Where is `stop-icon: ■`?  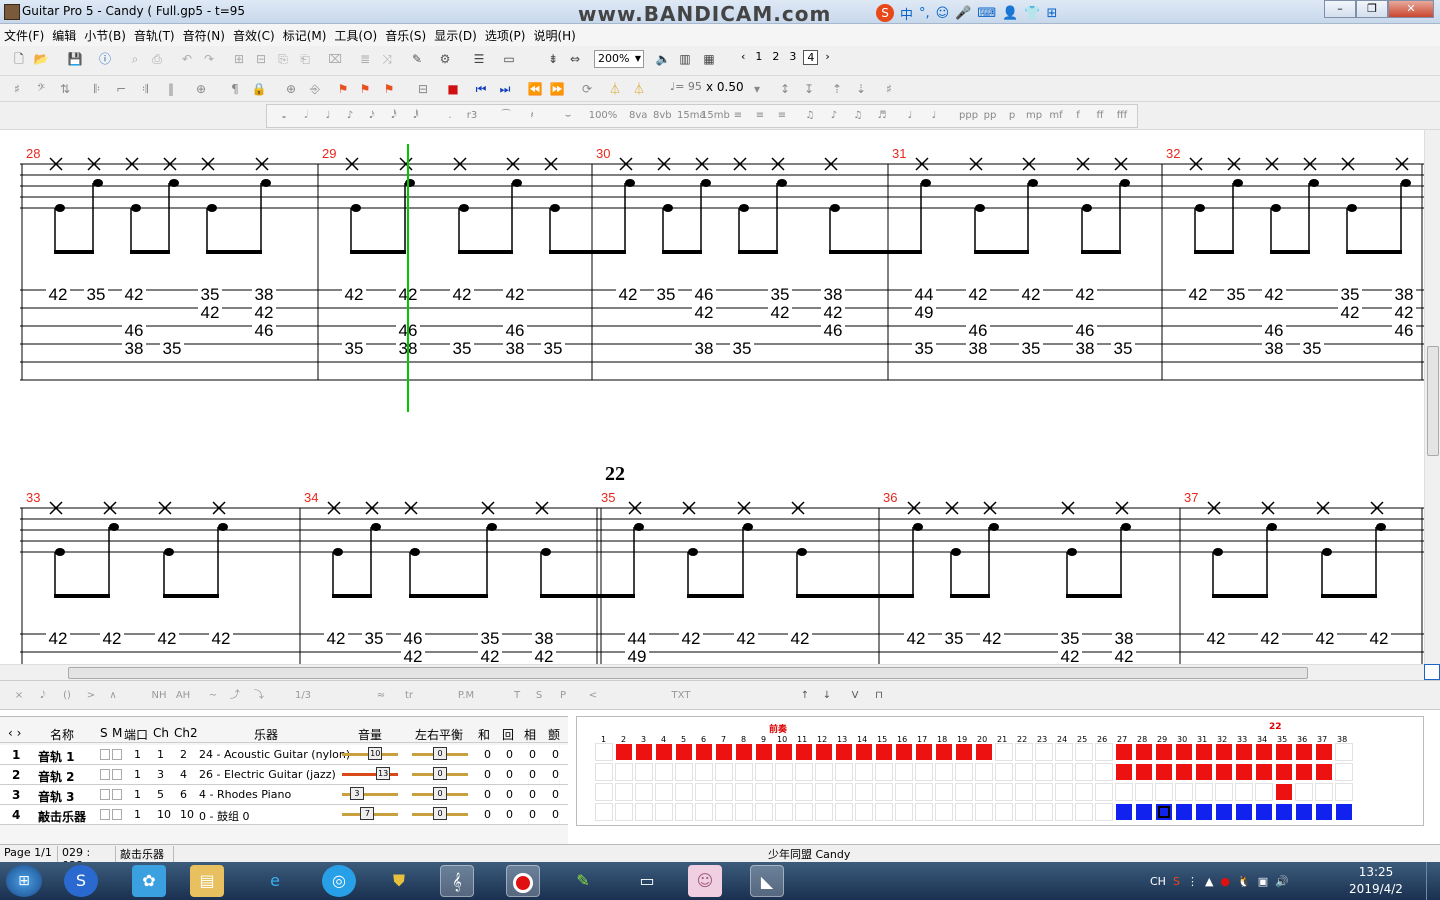
stop-icon: ■ is located at coordinates (453, 89).